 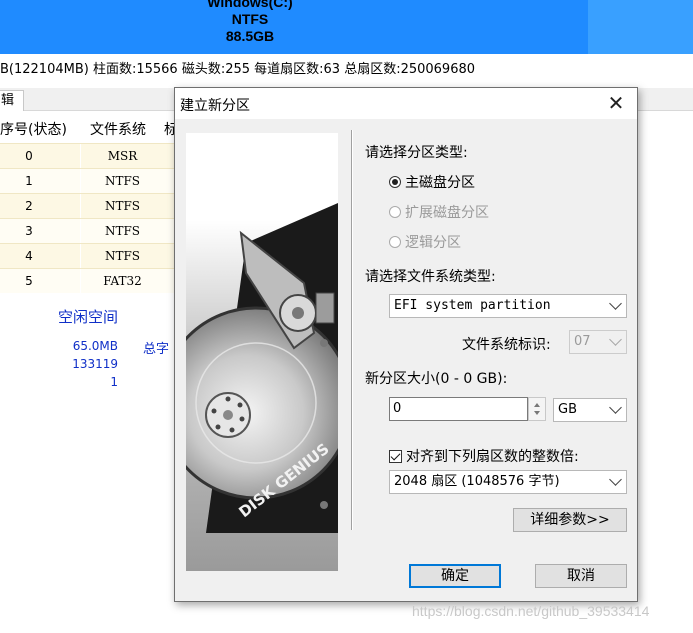 What do you see at coordinates (29, 281) in the screenshot?
I see `cell-index: 5` at bounding box center [29, 281].